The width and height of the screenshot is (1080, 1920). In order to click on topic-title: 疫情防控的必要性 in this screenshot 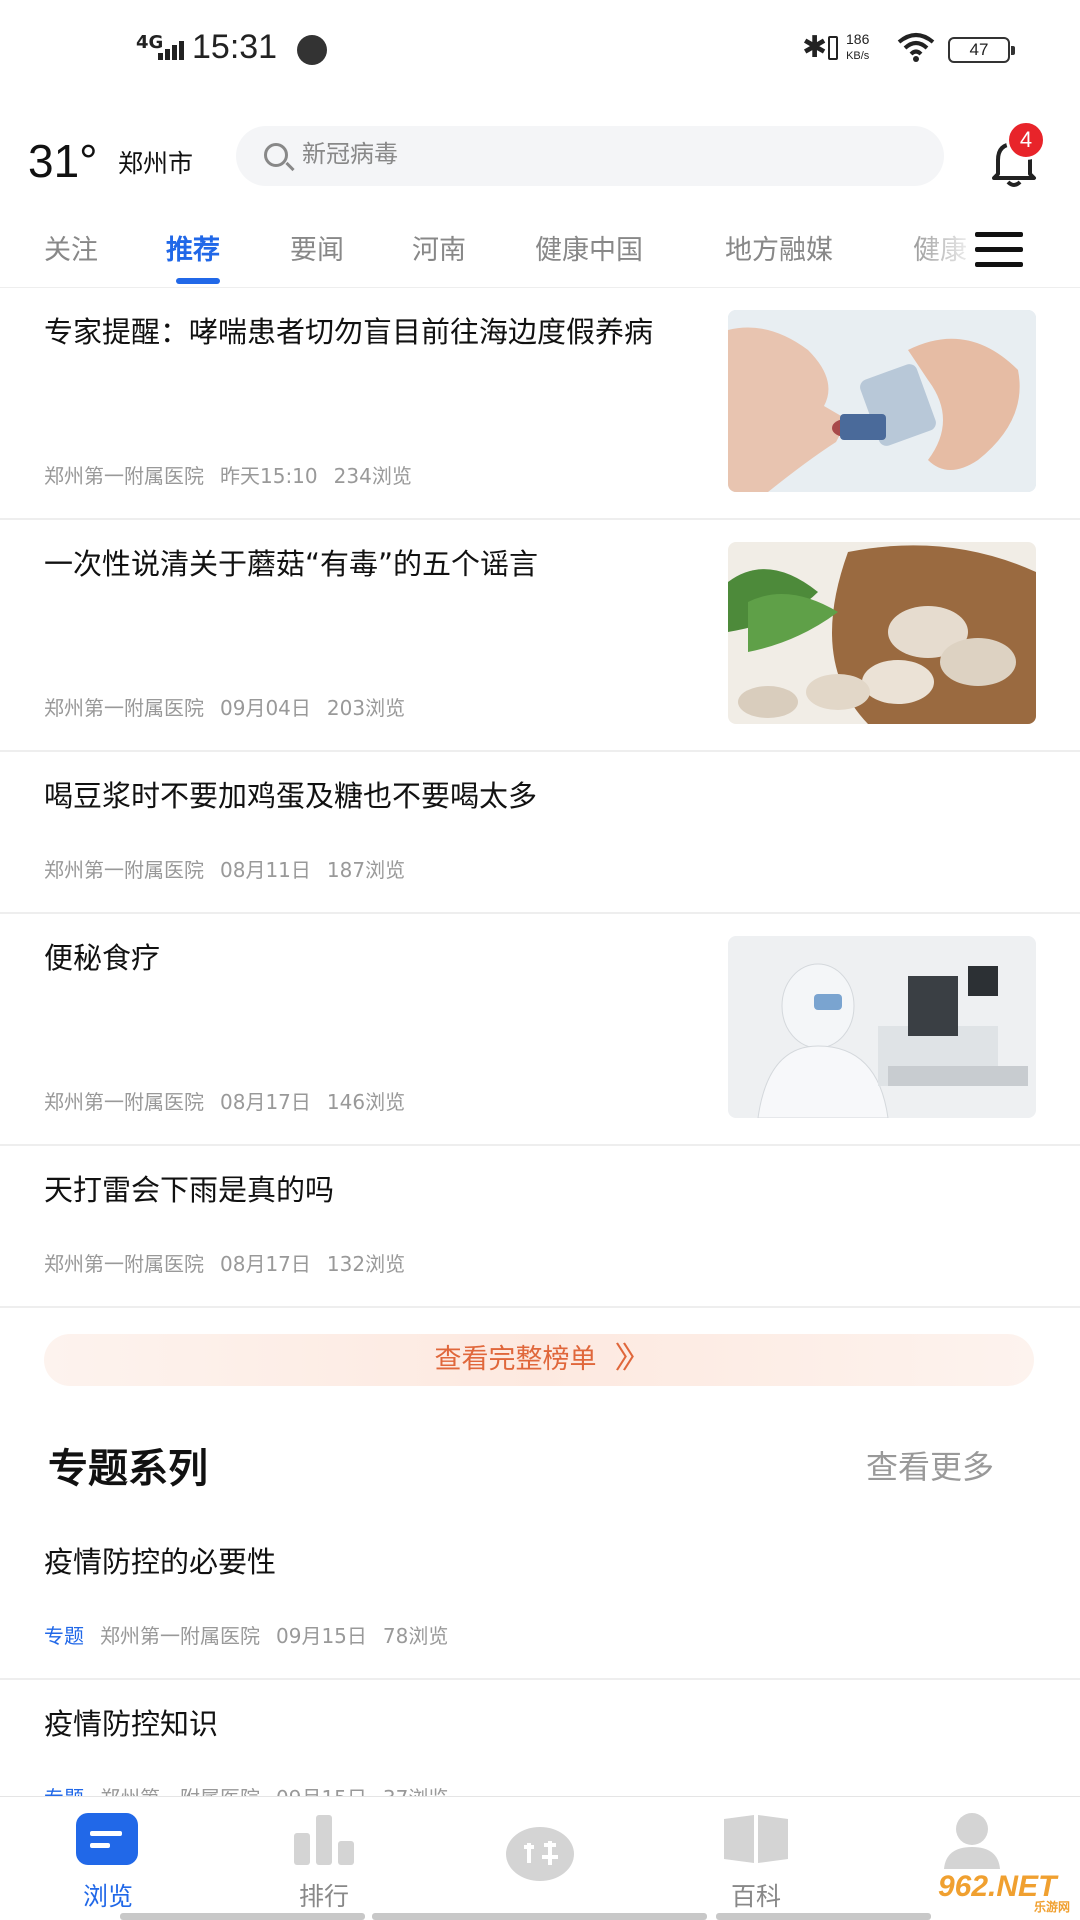, I will do `click(160, 1562)`.